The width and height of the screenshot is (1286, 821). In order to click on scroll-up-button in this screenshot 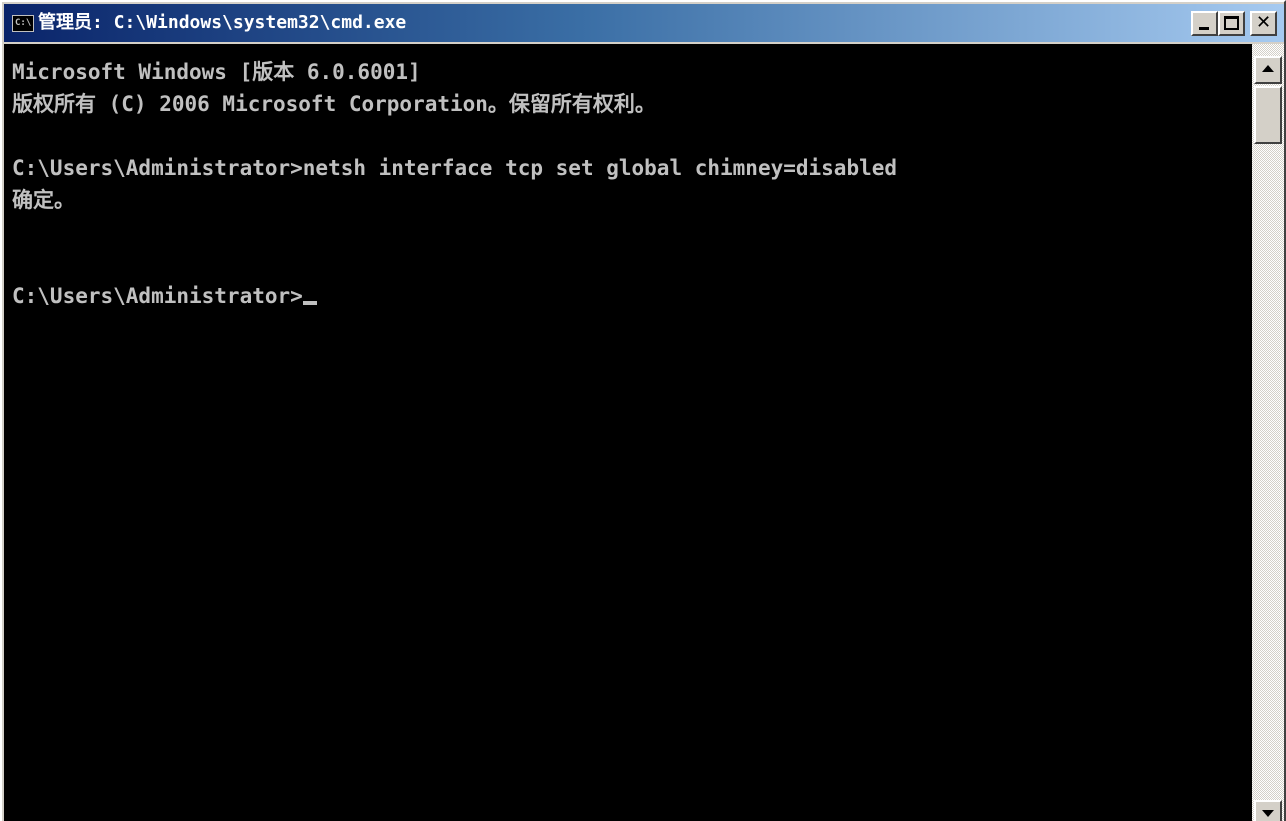, I will do `click(1268, 70)`.